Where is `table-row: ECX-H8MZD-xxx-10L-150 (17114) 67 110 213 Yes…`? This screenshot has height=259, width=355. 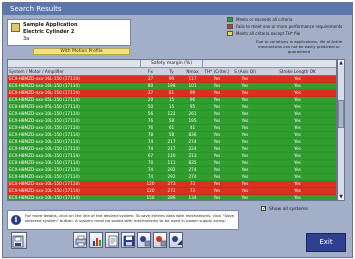
table-row: ECX-H8MZD-xxx-10L-150 (17114) 67 110 213 Yes… is located at coordinates (172, 156).